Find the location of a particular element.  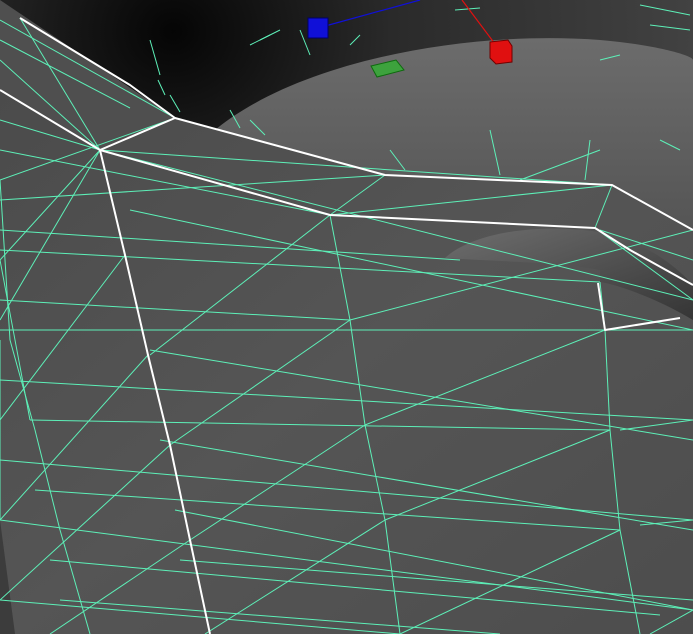

x-axis-handle-icon is located at coordinates (501, 52).